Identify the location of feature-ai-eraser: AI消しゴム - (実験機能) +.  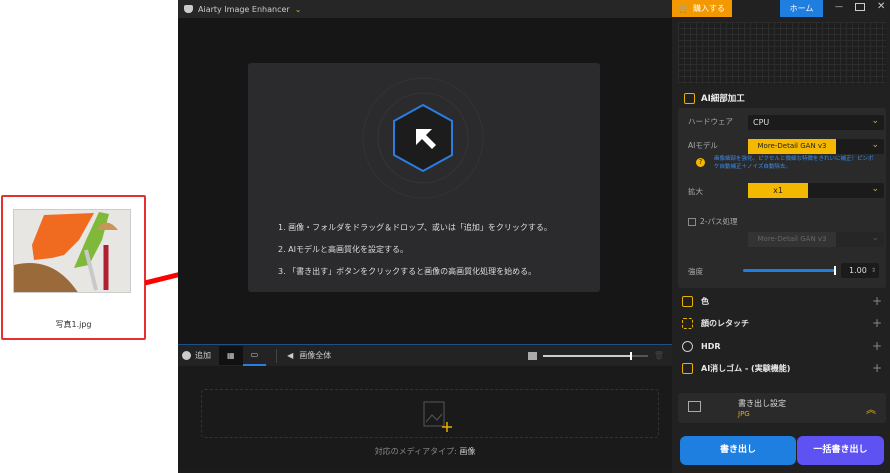
(782, 368).